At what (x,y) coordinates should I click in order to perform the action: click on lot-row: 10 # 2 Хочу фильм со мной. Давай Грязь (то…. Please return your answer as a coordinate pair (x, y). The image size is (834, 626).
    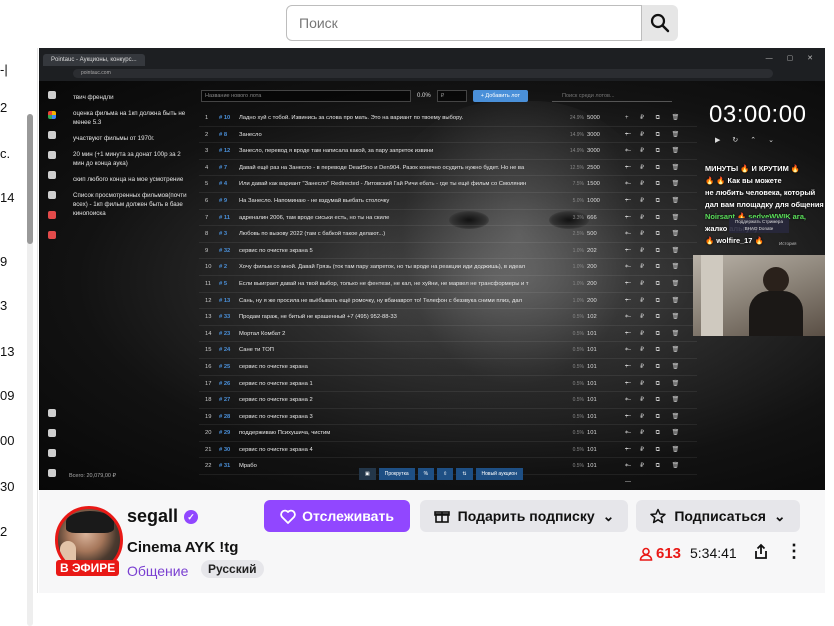
    Looking at the image, I should click on (448, 272).